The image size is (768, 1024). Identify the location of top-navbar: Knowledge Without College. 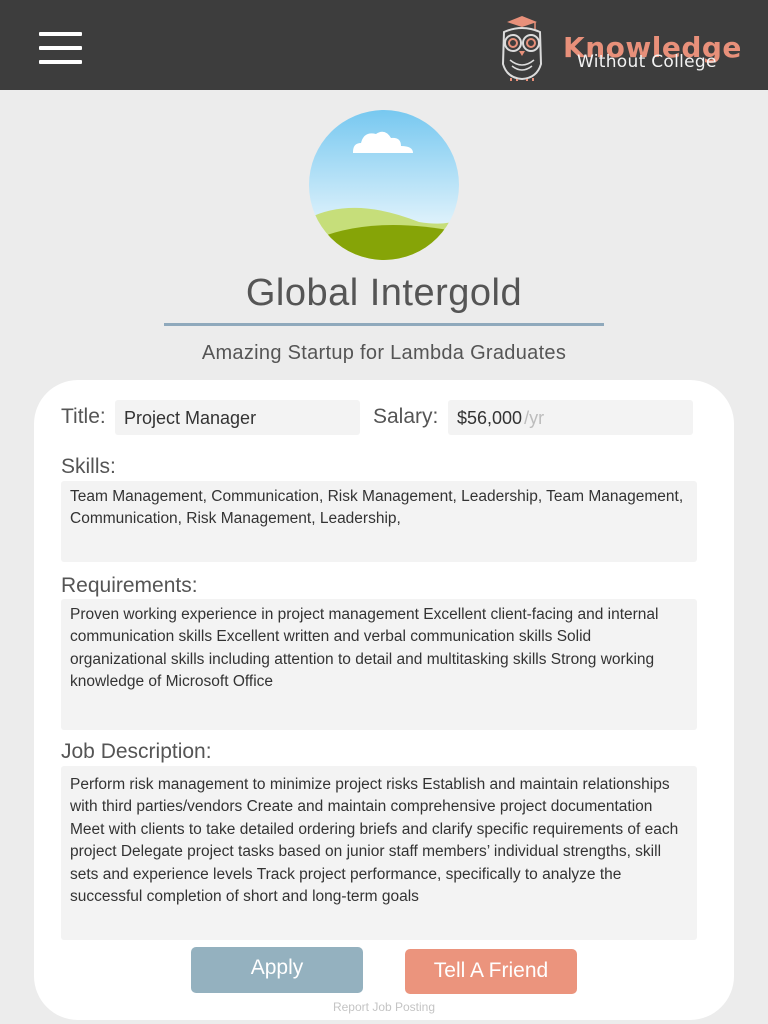
(384, 45).